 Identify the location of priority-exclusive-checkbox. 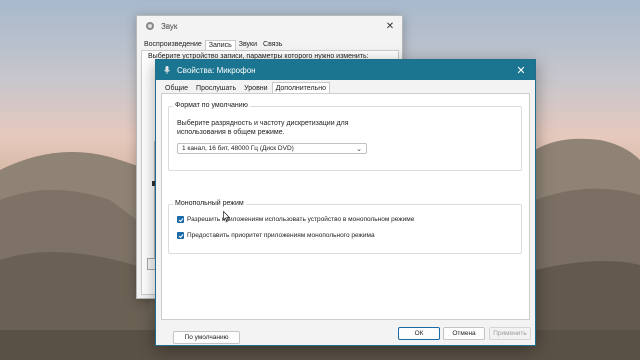
(180, 235).